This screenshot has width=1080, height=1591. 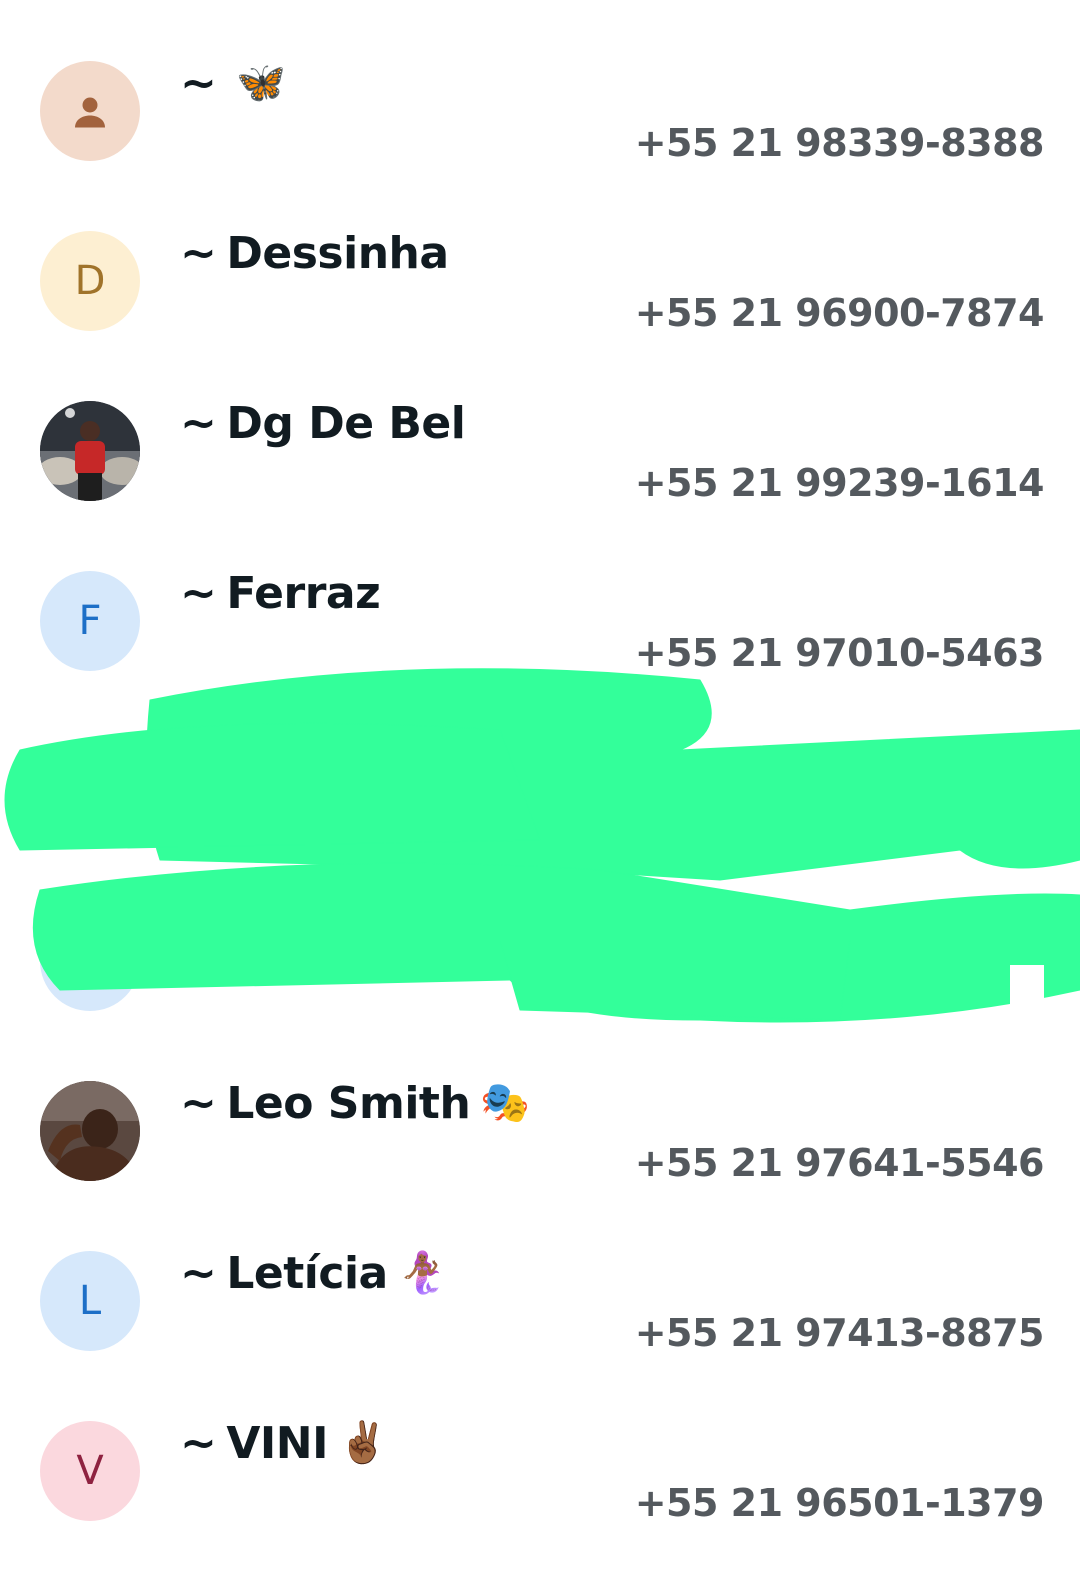 I want to click on contact-name: ~ VINI ✌🏾, so click(x=284, y=1443).